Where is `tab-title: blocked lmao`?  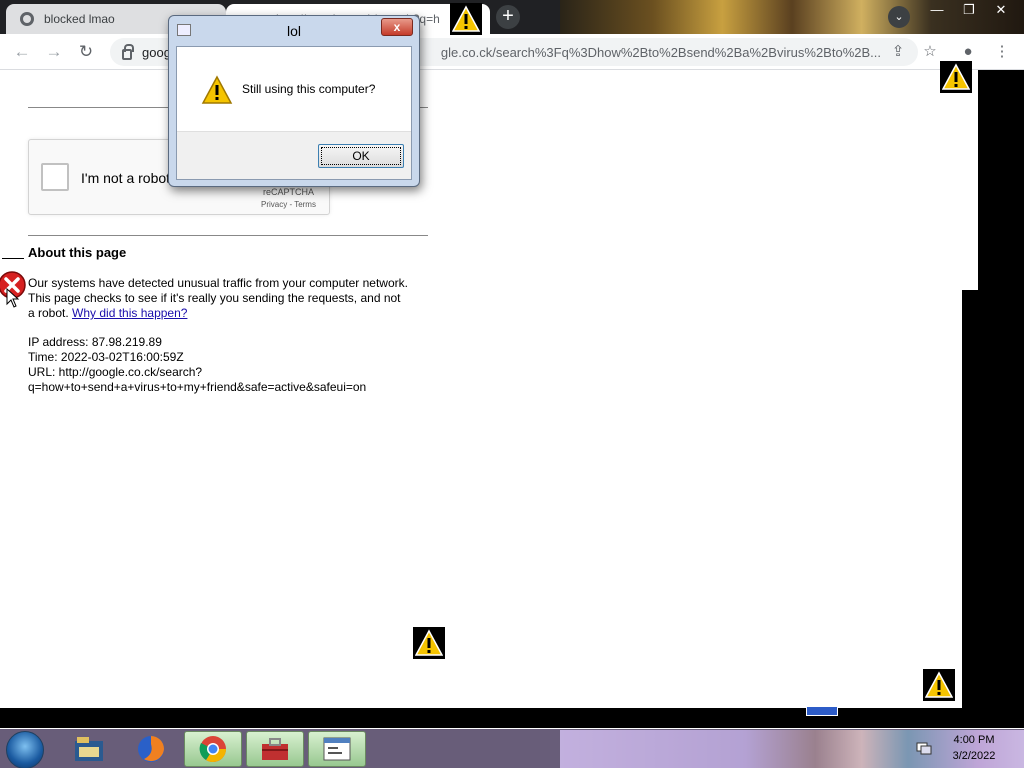 tab-title: blocked lmao is located at coordinates (79, 19).